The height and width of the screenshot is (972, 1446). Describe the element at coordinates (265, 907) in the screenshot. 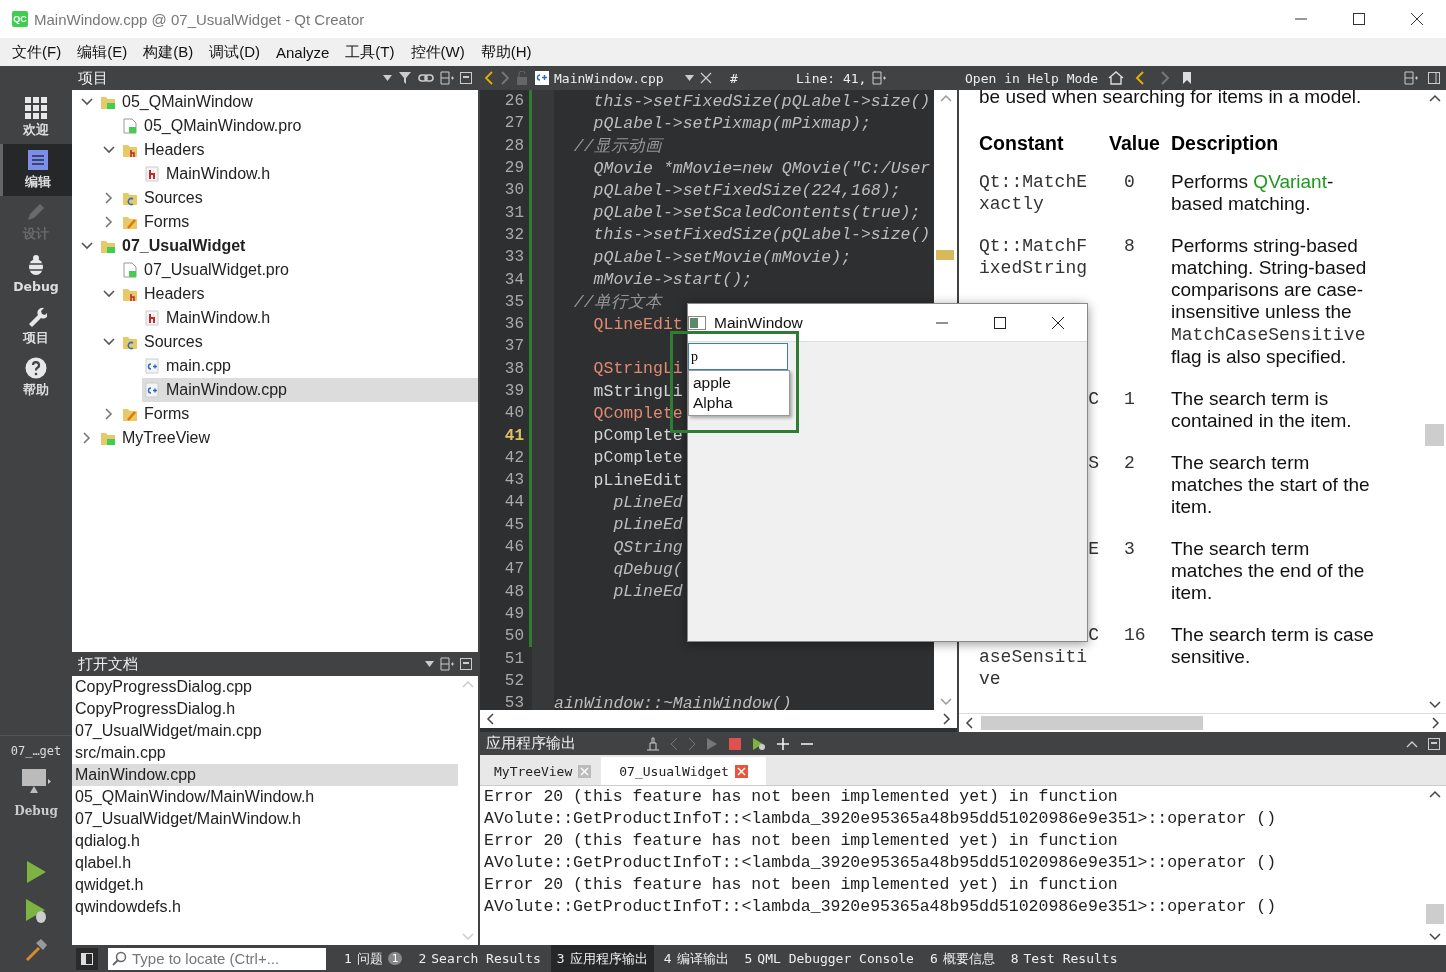

I see `open-document-item: qwindowdefs.h` at that location.